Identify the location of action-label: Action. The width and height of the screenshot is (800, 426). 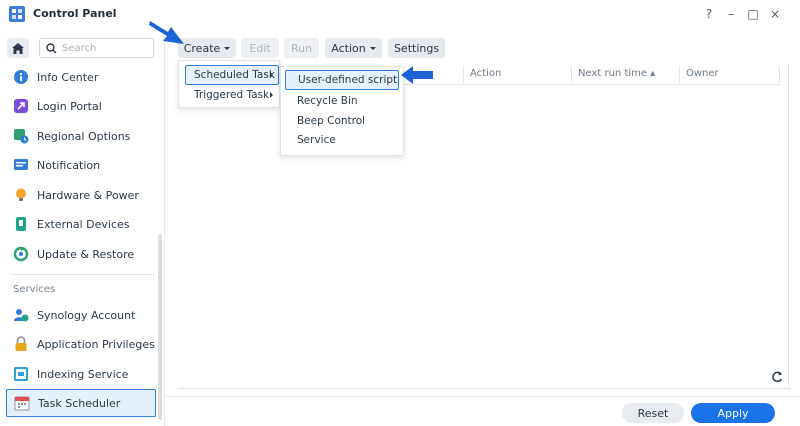
(348, 48).